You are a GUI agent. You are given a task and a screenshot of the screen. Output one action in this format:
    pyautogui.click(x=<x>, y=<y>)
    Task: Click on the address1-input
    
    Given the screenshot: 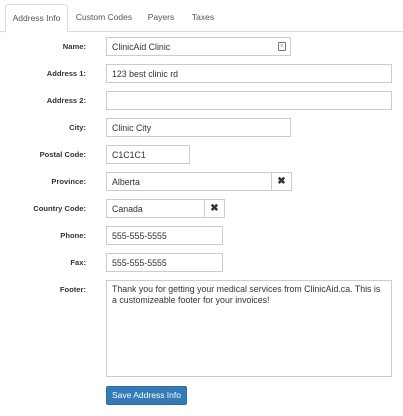 What is the action you would take?
    pyautogui.click(x=249, y=73)
    